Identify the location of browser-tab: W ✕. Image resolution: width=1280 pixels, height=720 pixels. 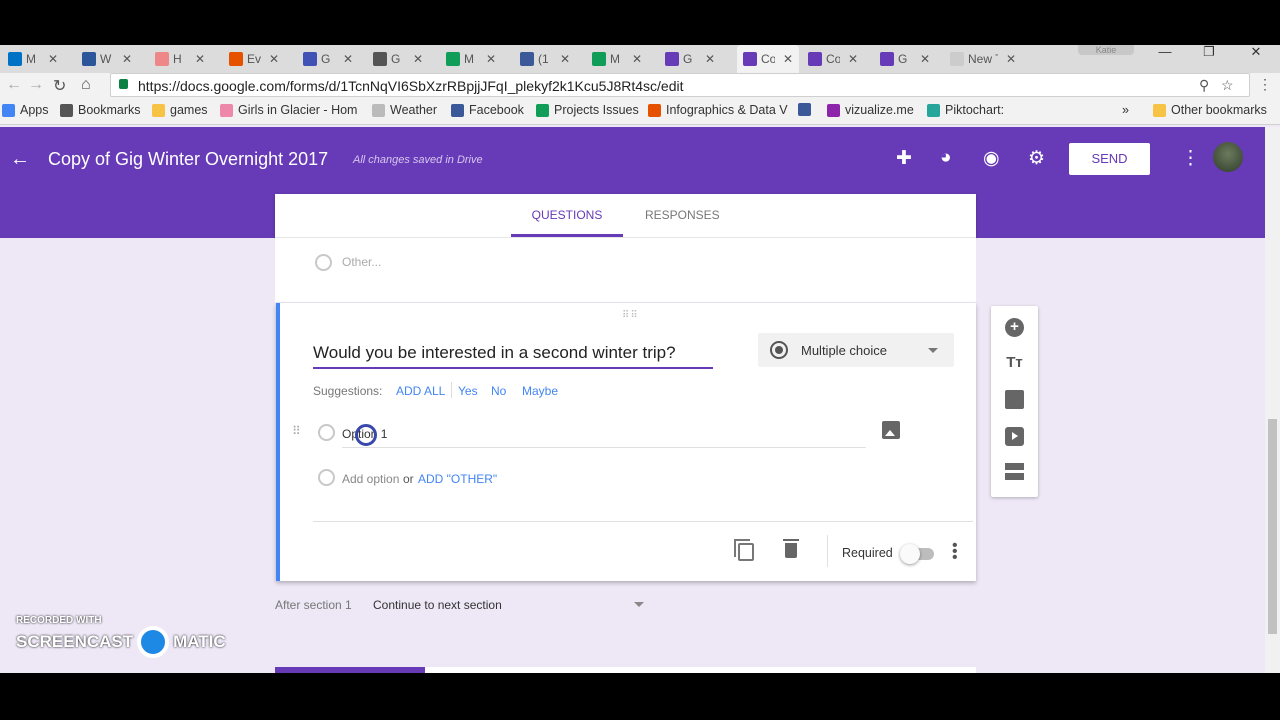
(107, 59).